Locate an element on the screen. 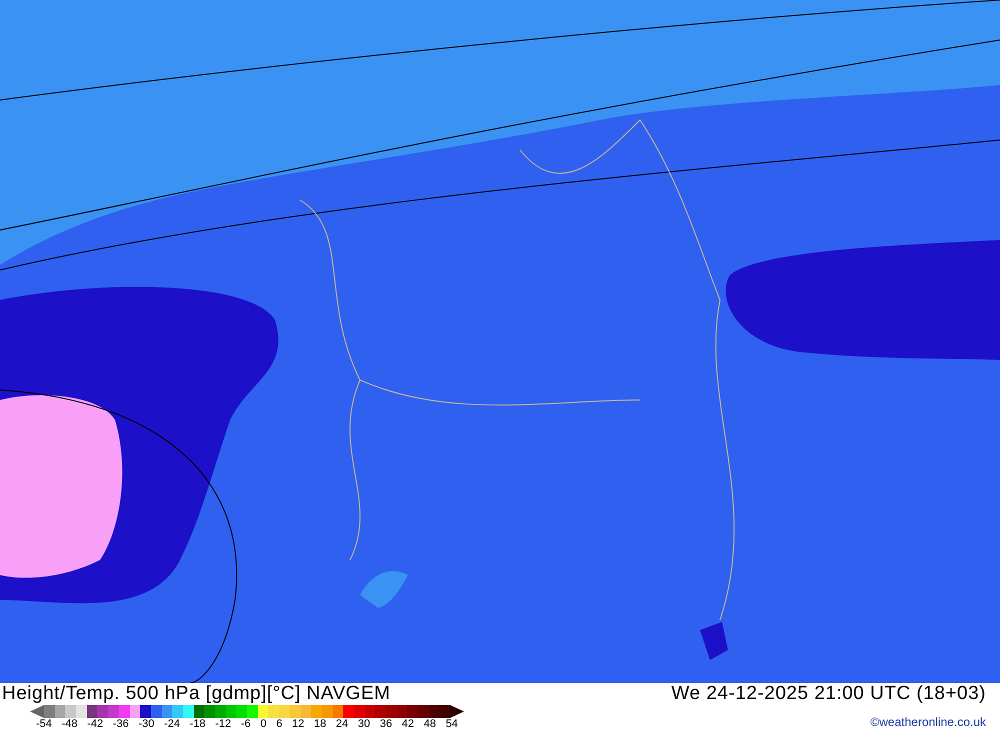 This screenshot has width=1000, height=733. valid-time: We 24-12-2025 21:00 UTC (18+03) is located at coordinates (828, 694).